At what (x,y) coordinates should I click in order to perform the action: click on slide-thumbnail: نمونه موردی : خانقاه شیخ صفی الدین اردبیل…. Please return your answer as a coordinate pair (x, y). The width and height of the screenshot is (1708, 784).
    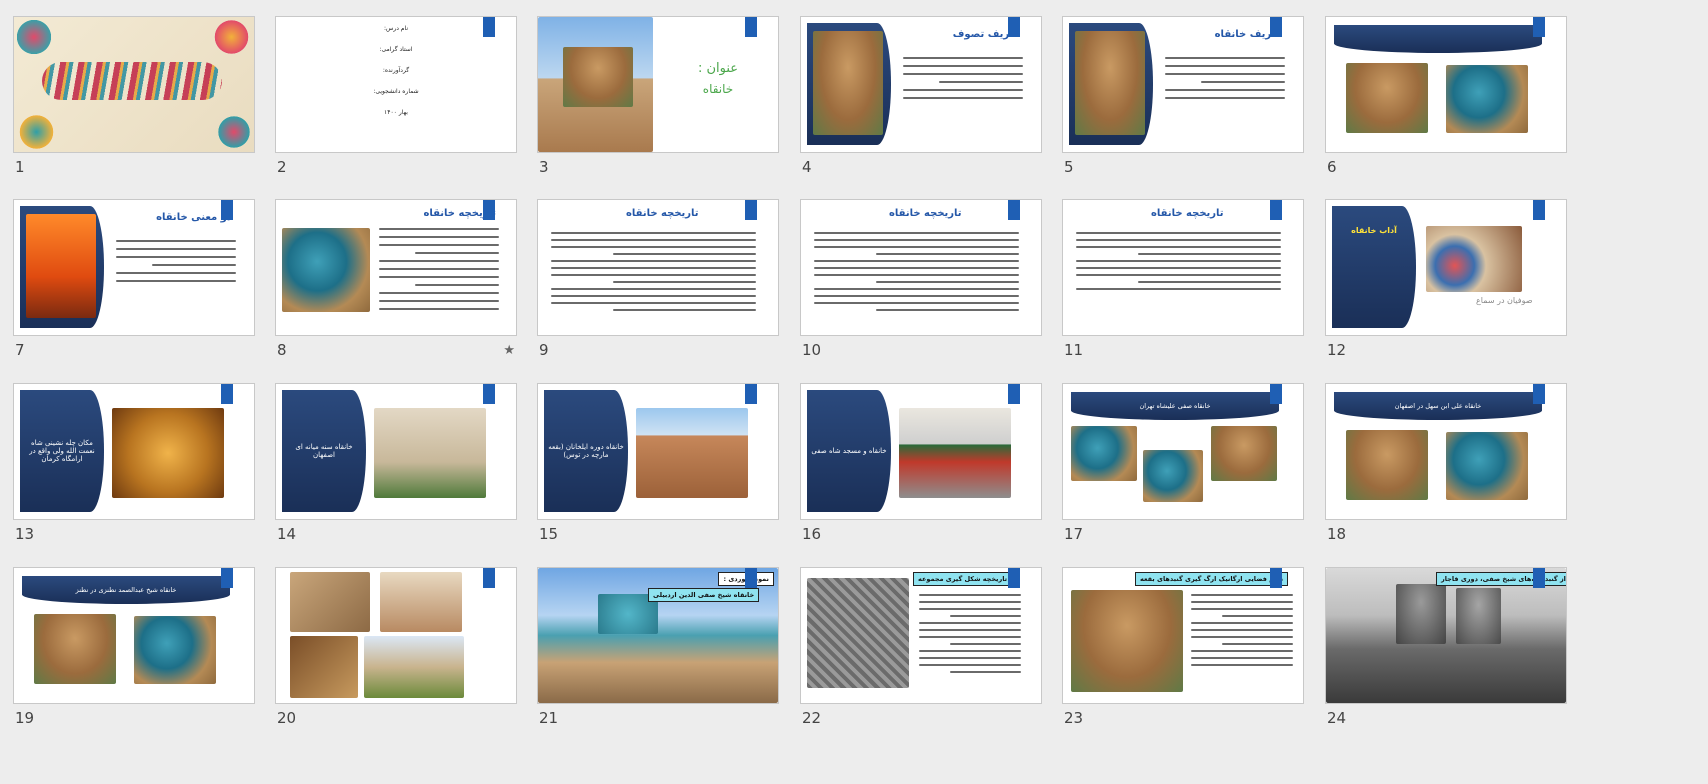
    Looking at the image, I should click on (658, 647).